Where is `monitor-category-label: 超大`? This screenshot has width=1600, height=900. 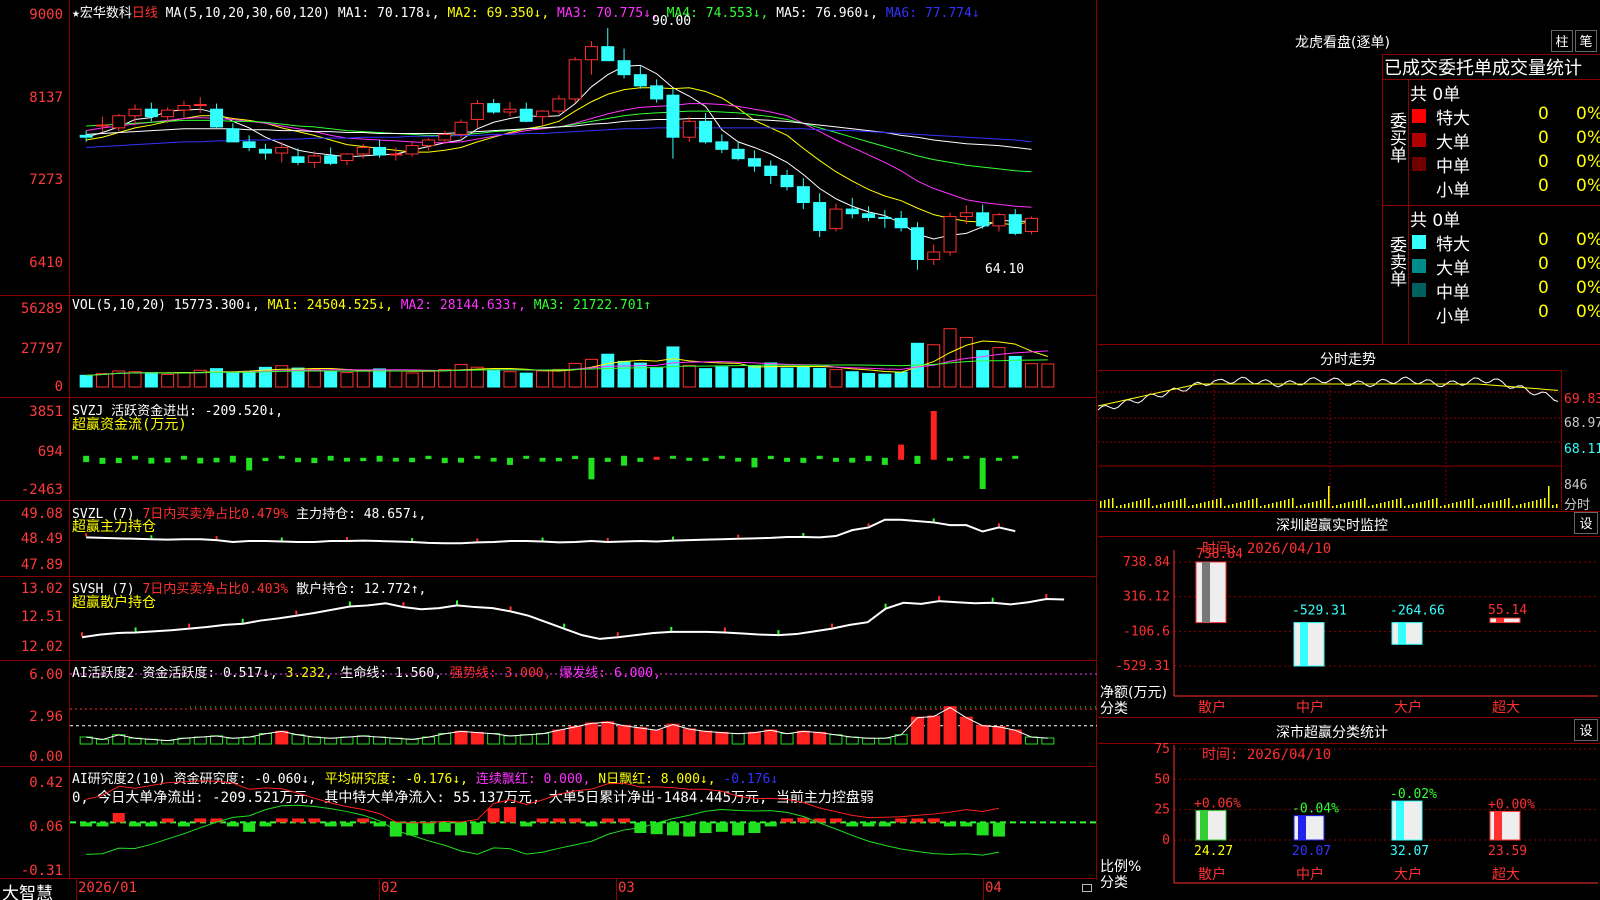 monitor-category-label: 超大 is located at coordinates (1506, 708).